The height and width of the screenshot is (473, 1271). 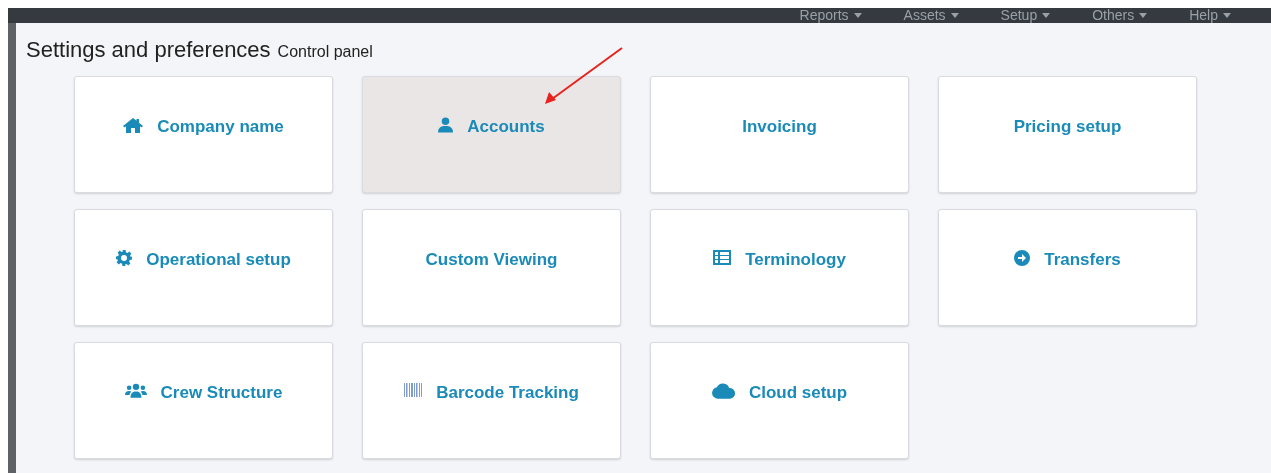 I want to click on settings-tile: Barcode Tracking, so click(x=491, y=400).